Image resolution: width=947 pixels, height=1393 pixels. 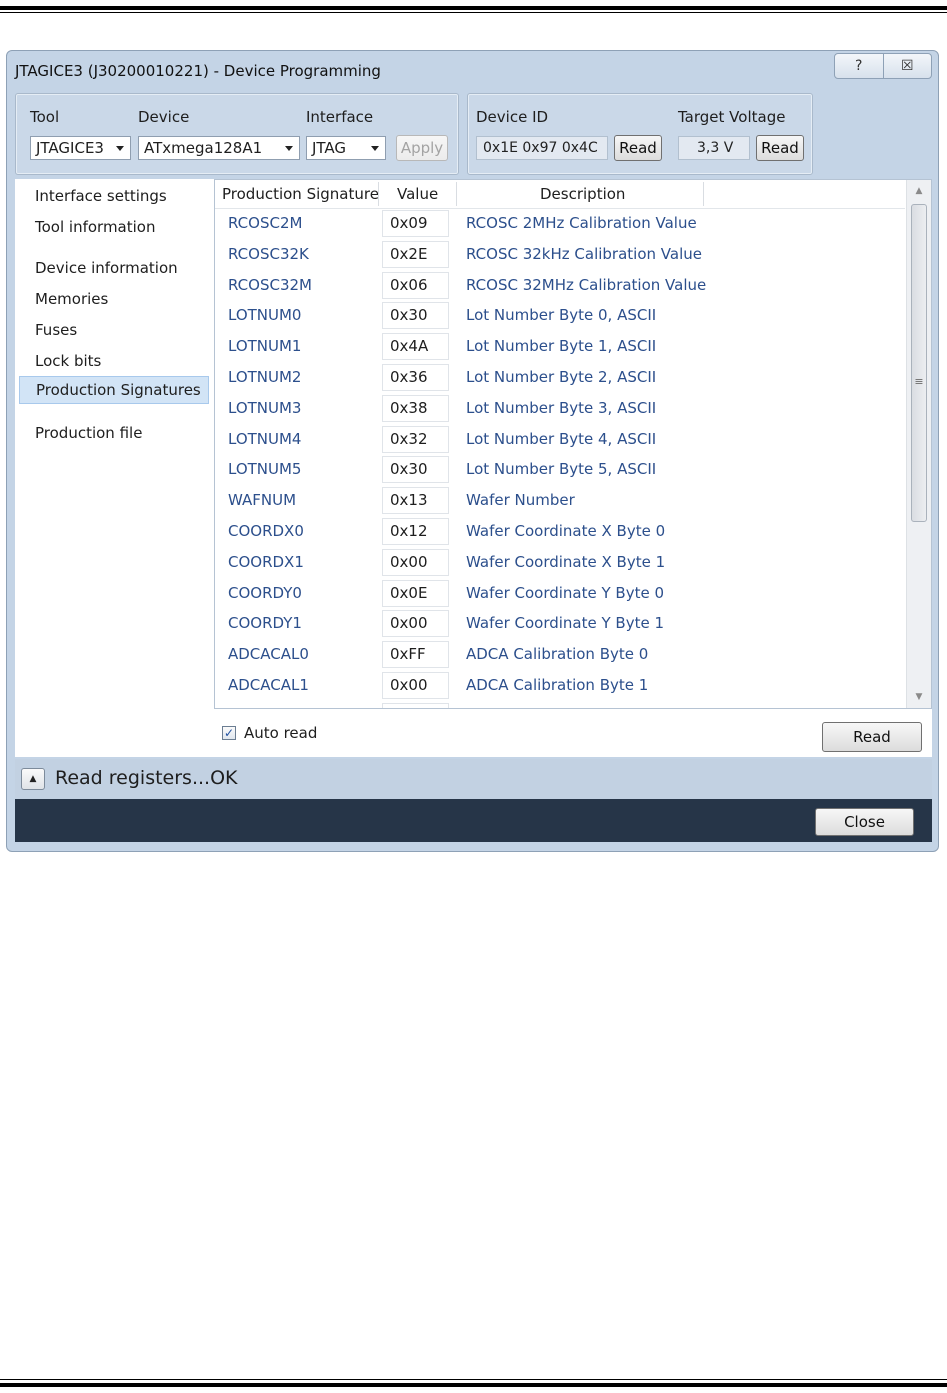 What do you see at coordinates (265, 377) in the screenshot?
I see `signature-name: LOTNUM2` at bounding box center [265, 377].